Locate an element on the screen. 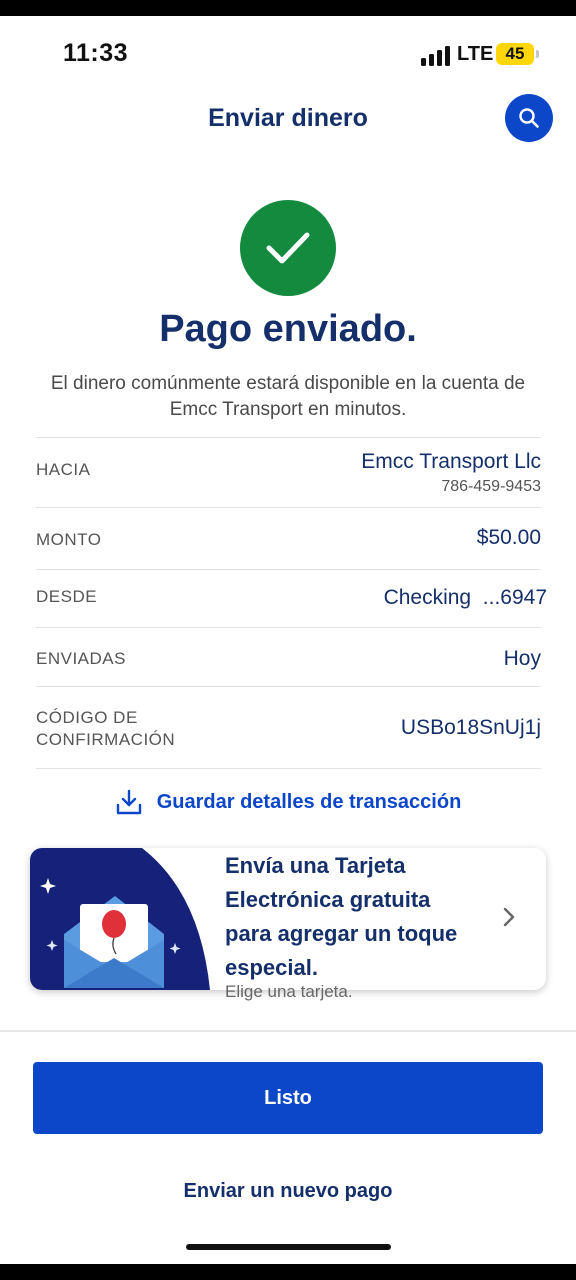 This screenshot has width=576, height=1280. detail-row-from: DESDE Checking ...6947 is located at coordinates (291, 598).